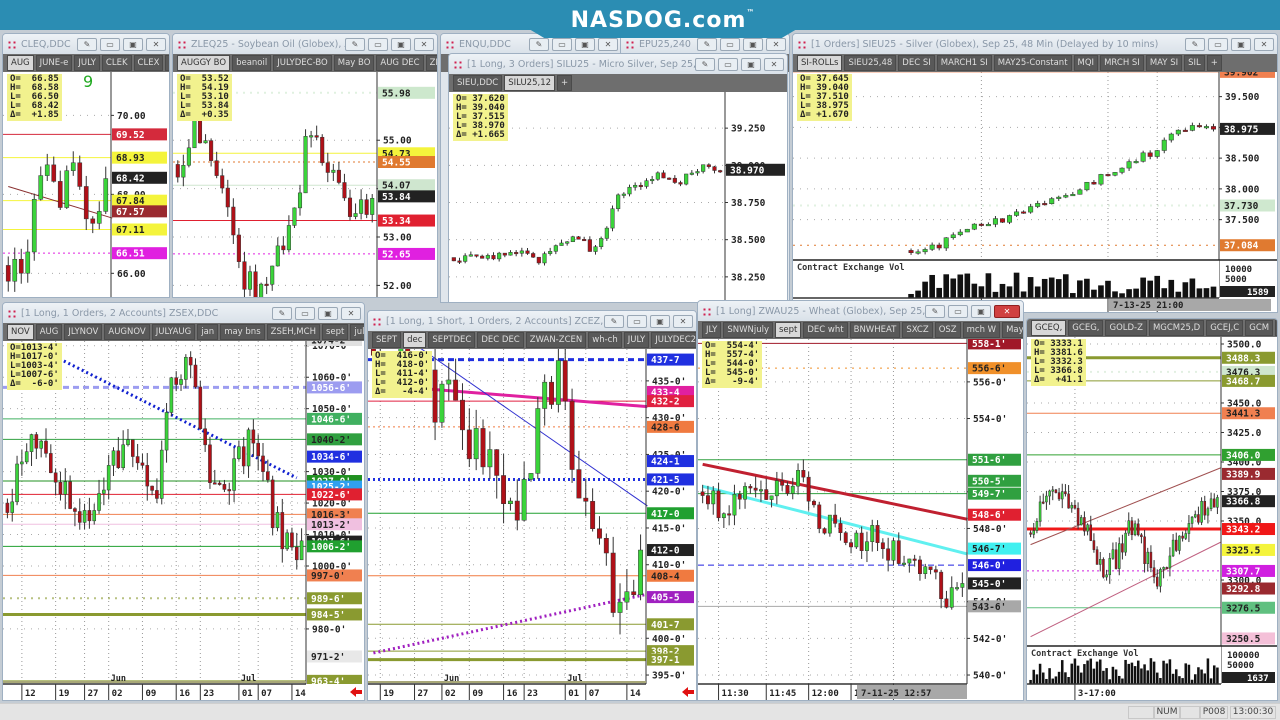  Describe the element at coordinates (354, 63) in the screenshot. I see `tab-may-bo: May BO` at that location.